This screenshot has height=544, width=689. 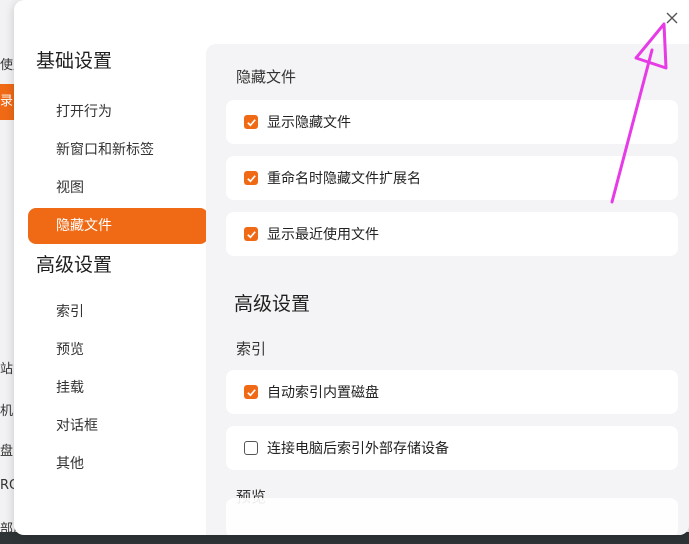 I want to click on option-show-recent-files: 显示最近使用文件, so click(x=452, y=234).